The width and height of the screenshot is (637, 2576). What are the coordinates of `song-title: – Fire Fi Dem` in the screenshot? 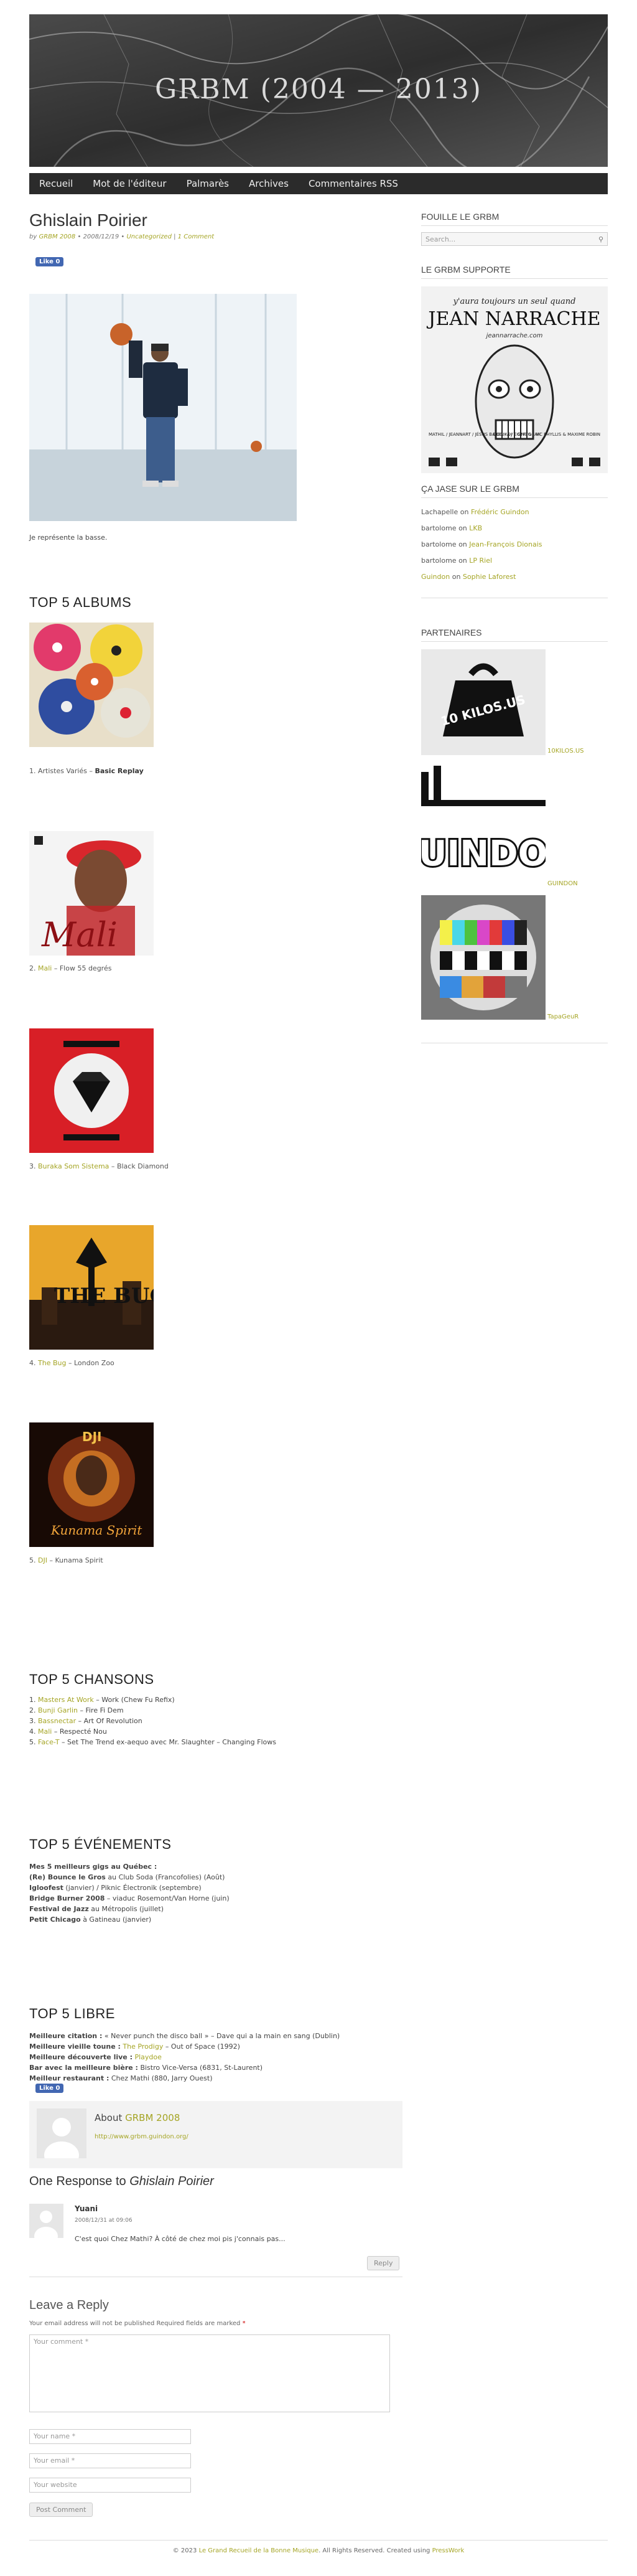 It's located at (100, 1710).